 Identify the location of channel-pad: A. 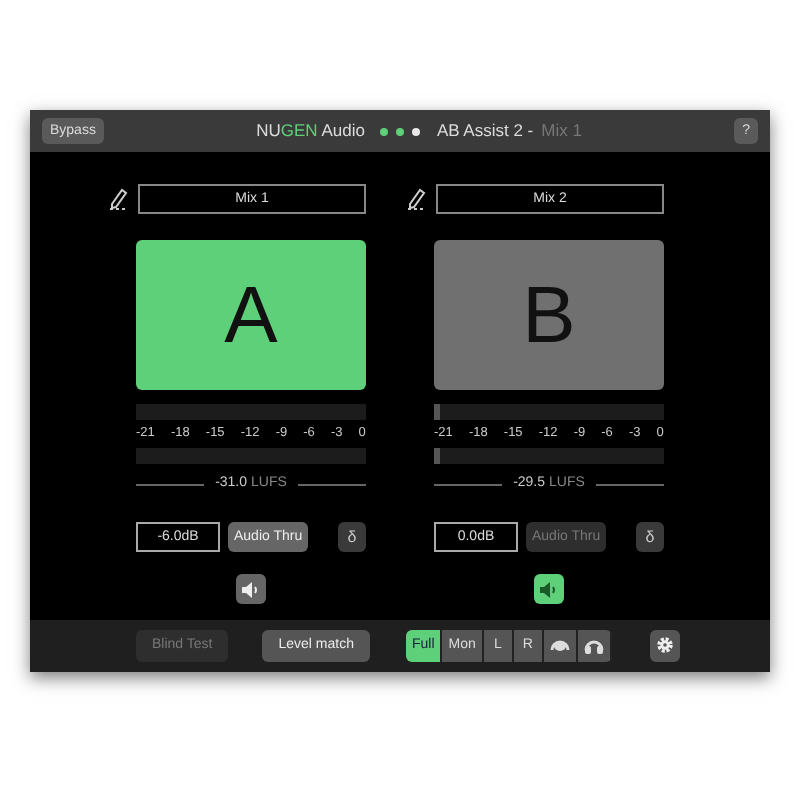
(251, 315).